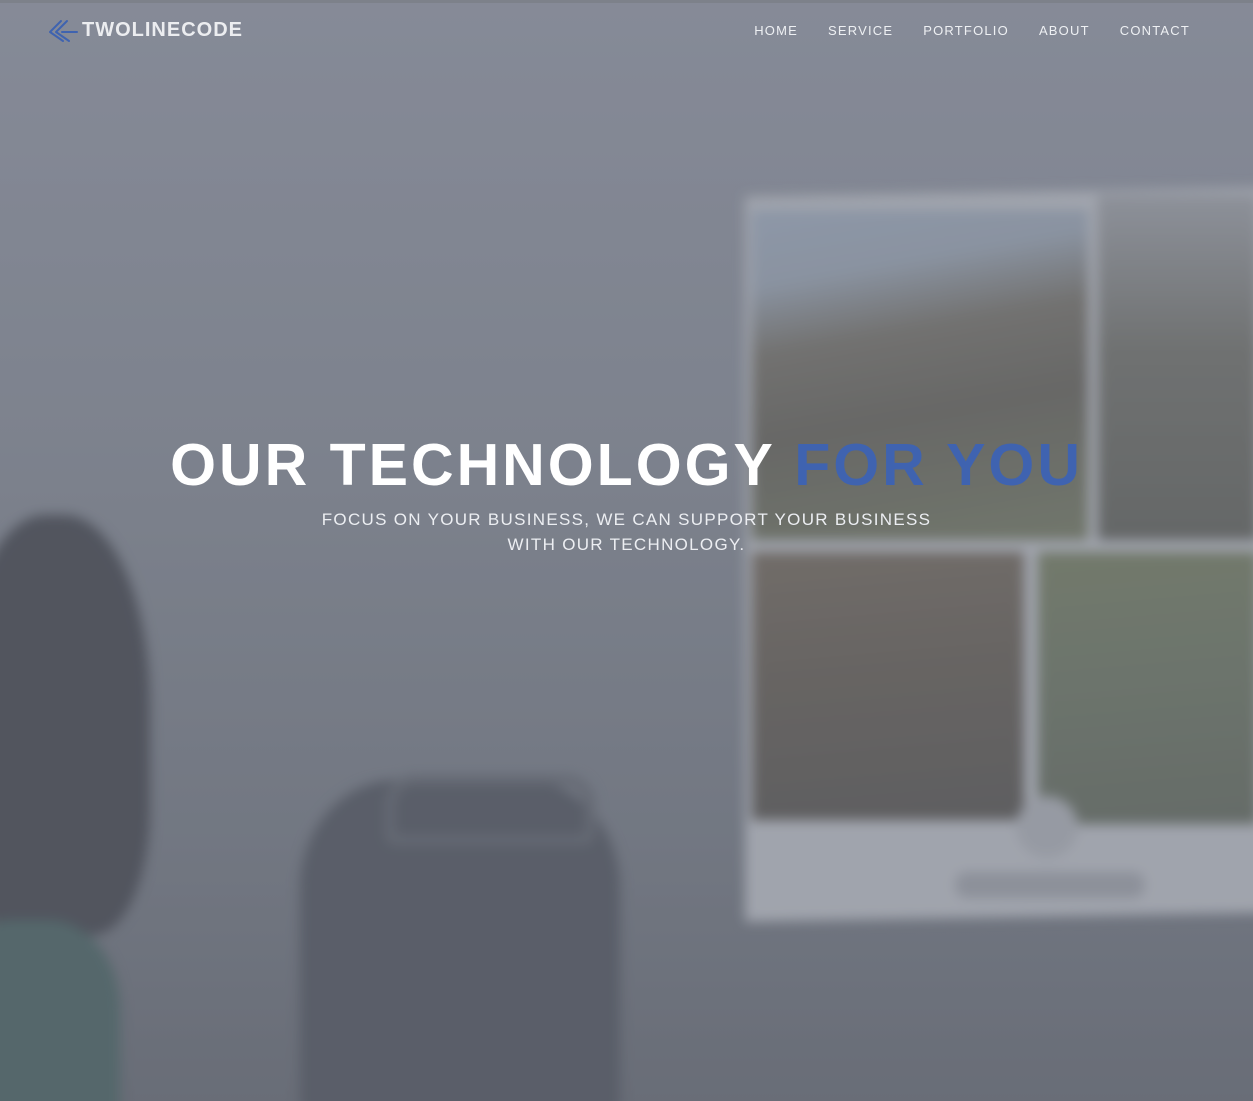  I want to click on brand-logo-link: TWOLINECODE, so click(145, 30).